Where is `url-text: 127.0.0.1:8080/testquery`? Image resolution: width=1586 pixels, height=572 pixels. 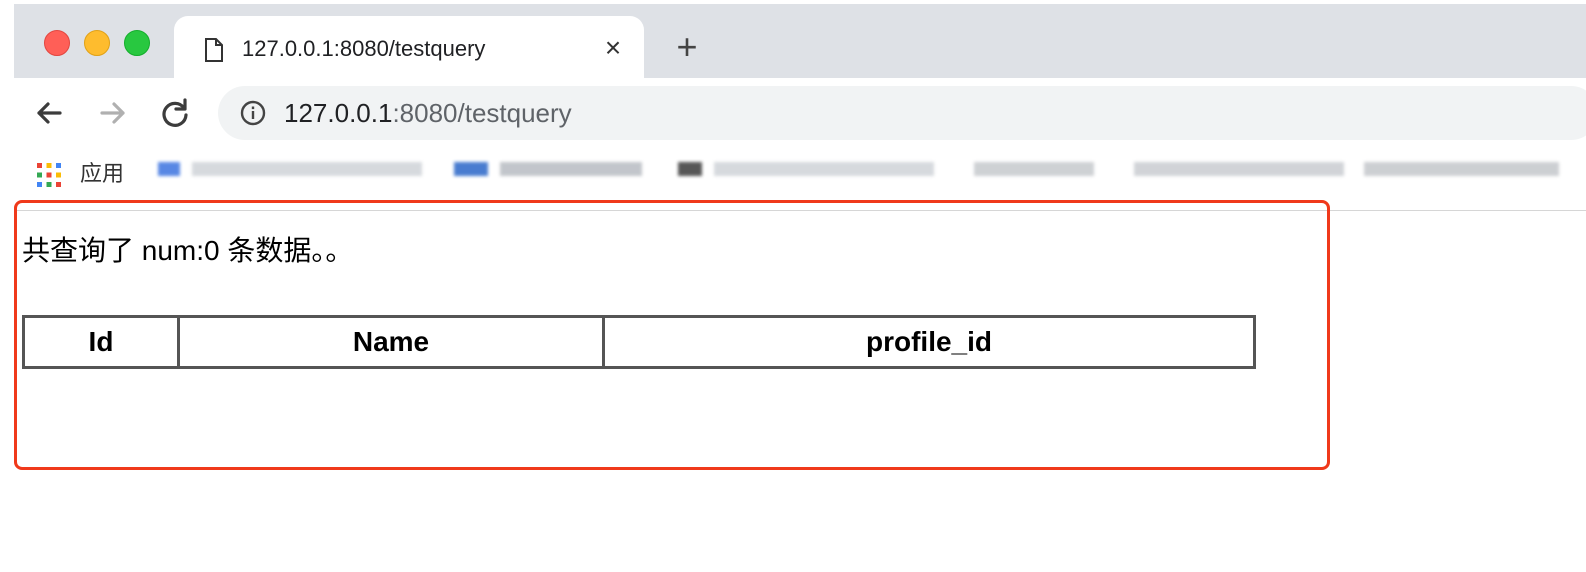
url-text: 127.0.0.1:8080/testquery is located at coordinates (428, 113).